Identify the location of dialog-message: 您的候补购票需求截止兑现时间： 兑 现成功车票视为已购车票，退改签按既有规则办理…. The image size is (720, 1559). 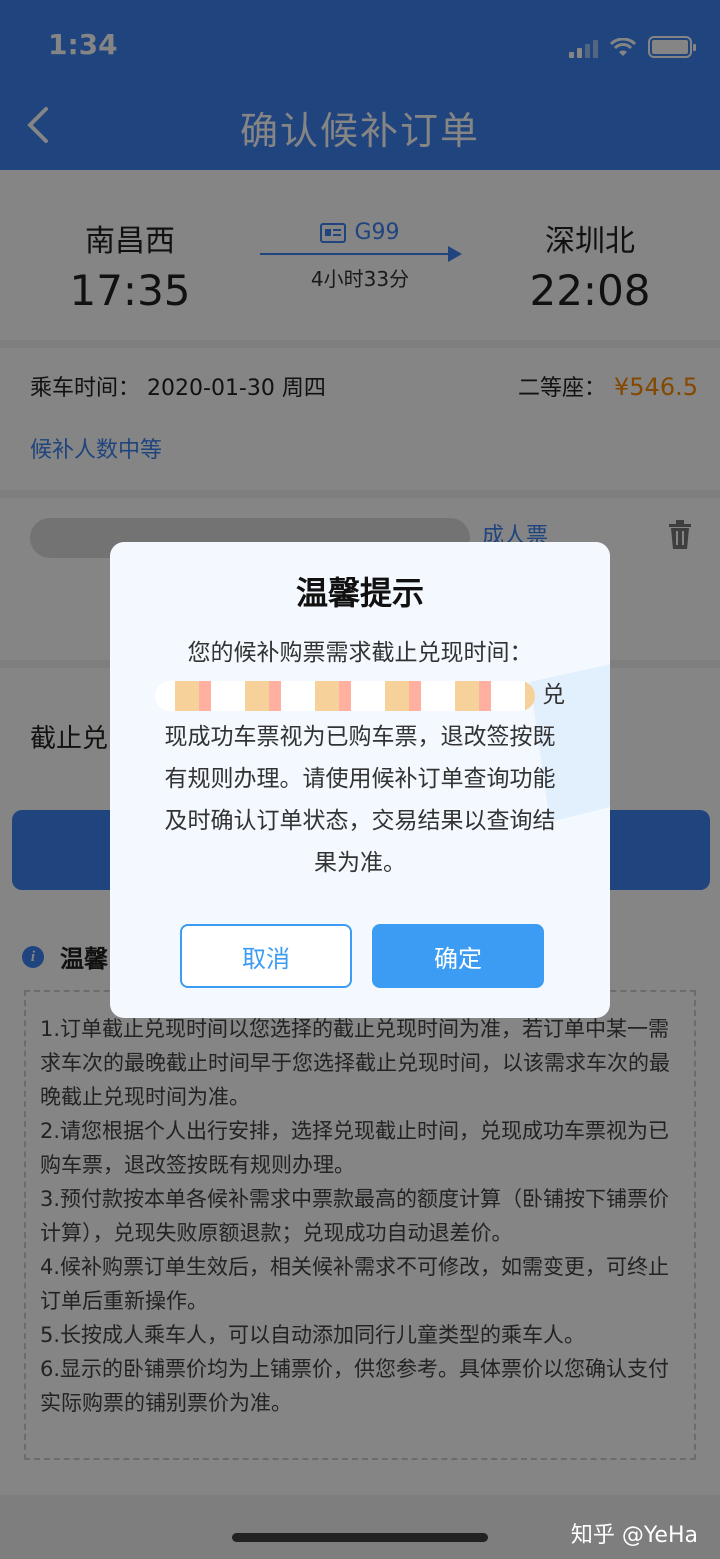
(360, 758).